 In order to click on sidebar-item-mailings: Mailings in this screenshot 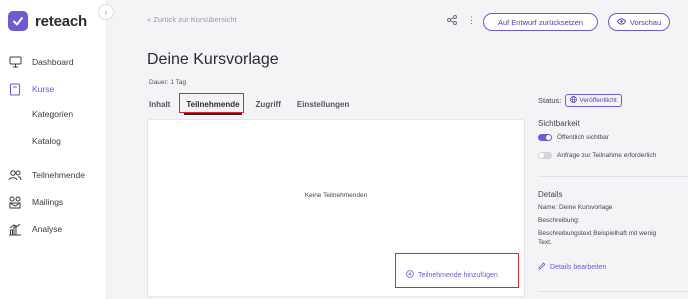, I will do `click(35, 202)`.